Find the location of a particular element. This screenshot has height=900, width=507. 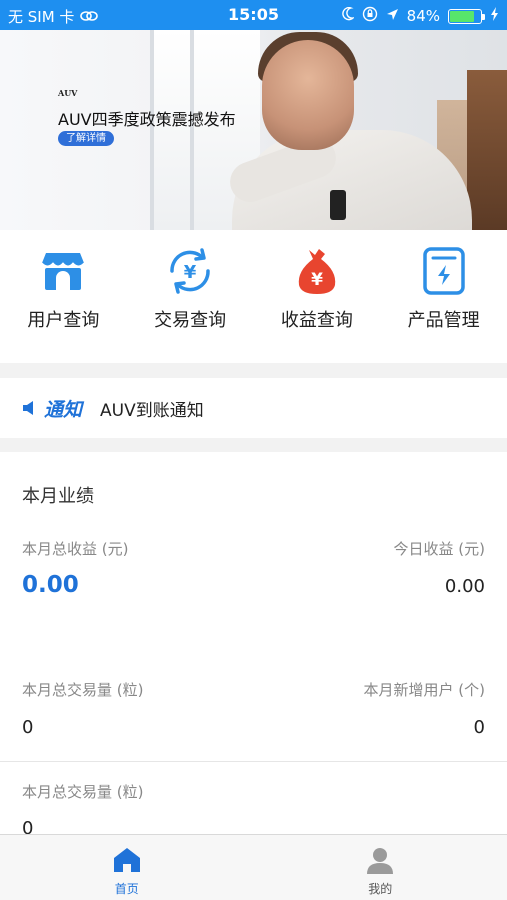

month-new-users-value: 0 is located at coordinates (479, 727).